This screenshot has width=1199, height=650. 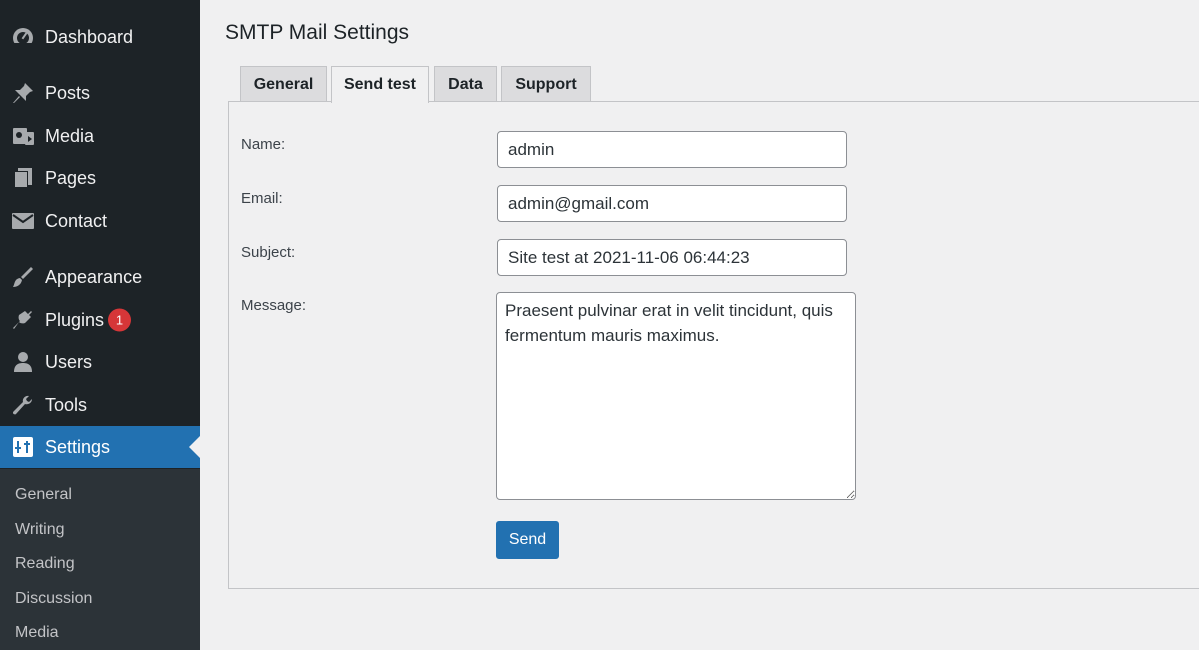 What do you see at coordinates (23, 277) in the screenshot?
I see `paintbrush-icon` at bounding box center [23, 277].